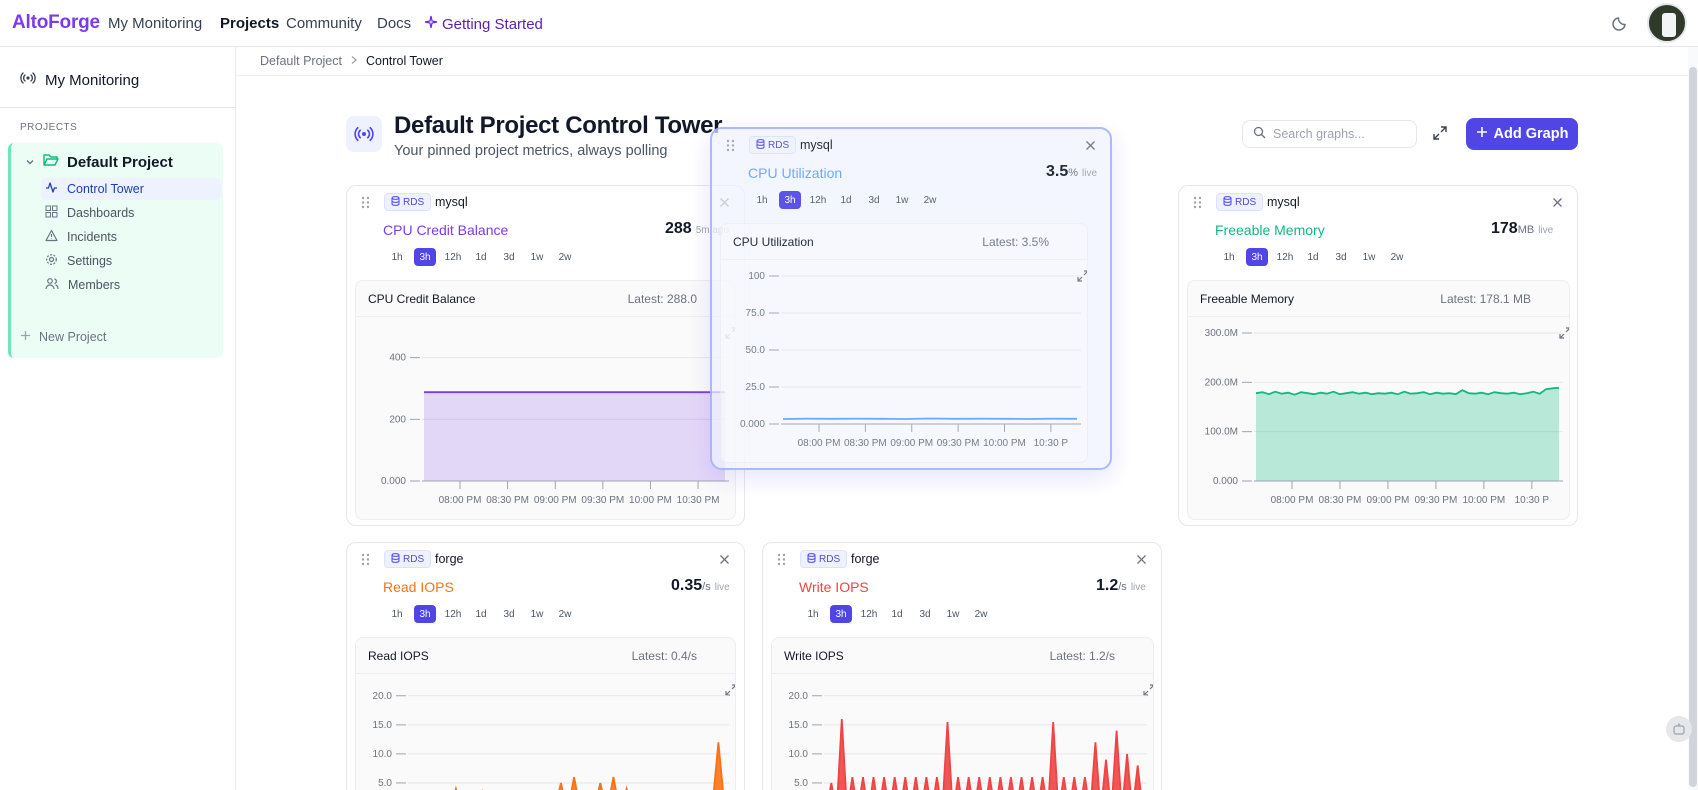 The height and width of the screenshot is (790, 1698). What do you see at coordinates (30, 162) in the screenshot?
I see `chevron-down-icon` at bounding box center [30, 162].